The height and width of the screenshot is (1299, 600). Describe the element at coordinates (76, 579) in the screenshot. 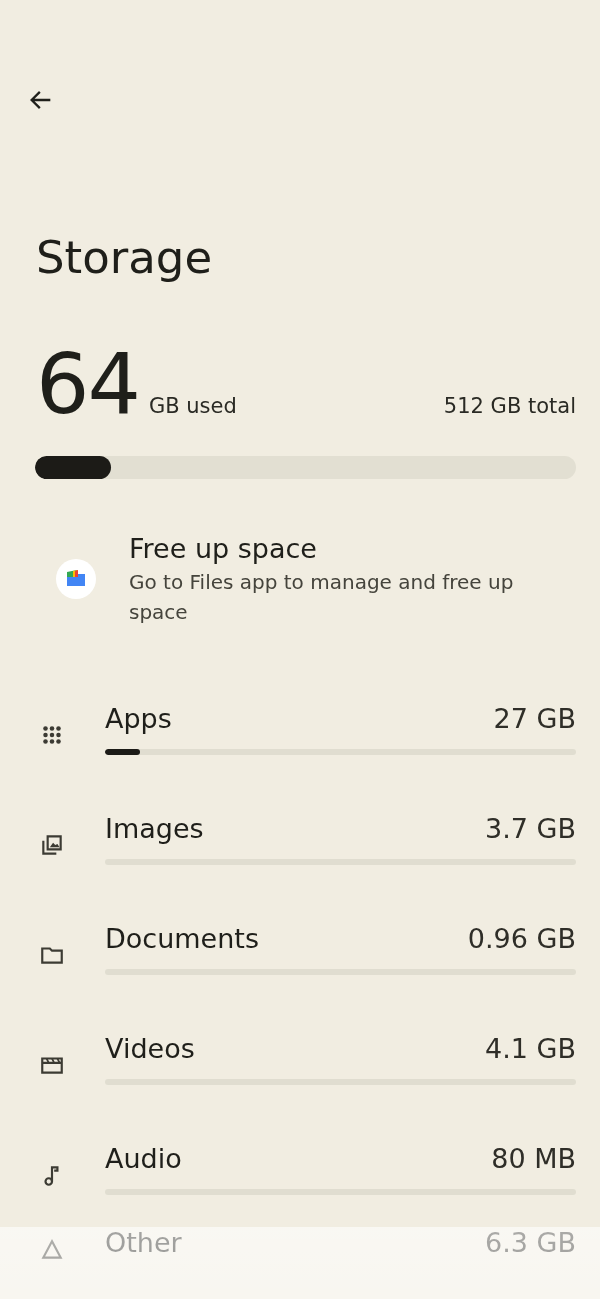

I see `files-app-icon` at that location.